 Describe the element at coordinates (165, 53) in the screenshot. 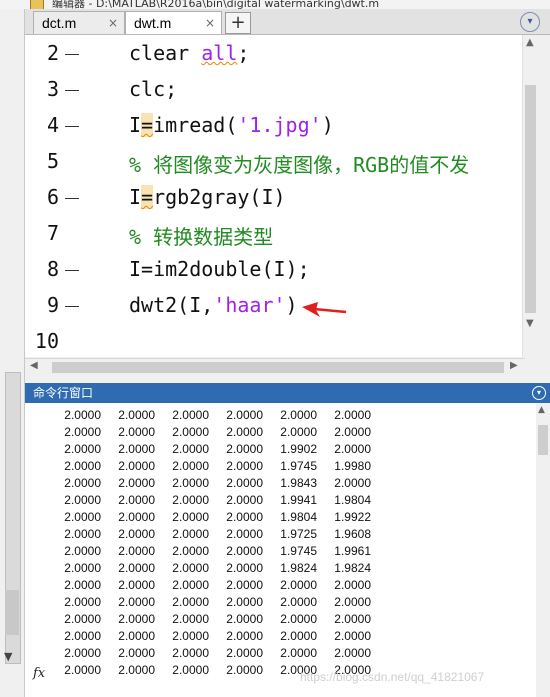

I see `code-token: clear` at that location.